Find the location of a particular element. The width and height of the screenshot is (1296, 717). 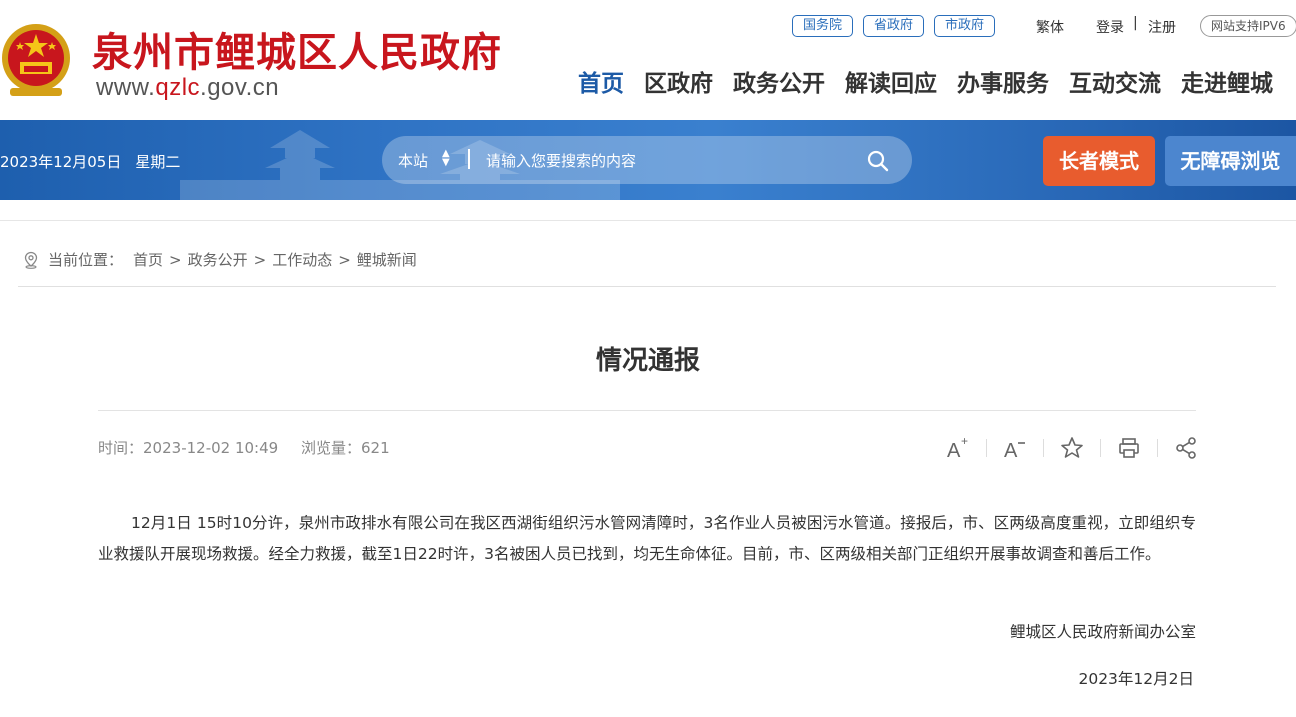

site-title: 泉州市鲤城区人民政府 is located at coordinates (297, 49).